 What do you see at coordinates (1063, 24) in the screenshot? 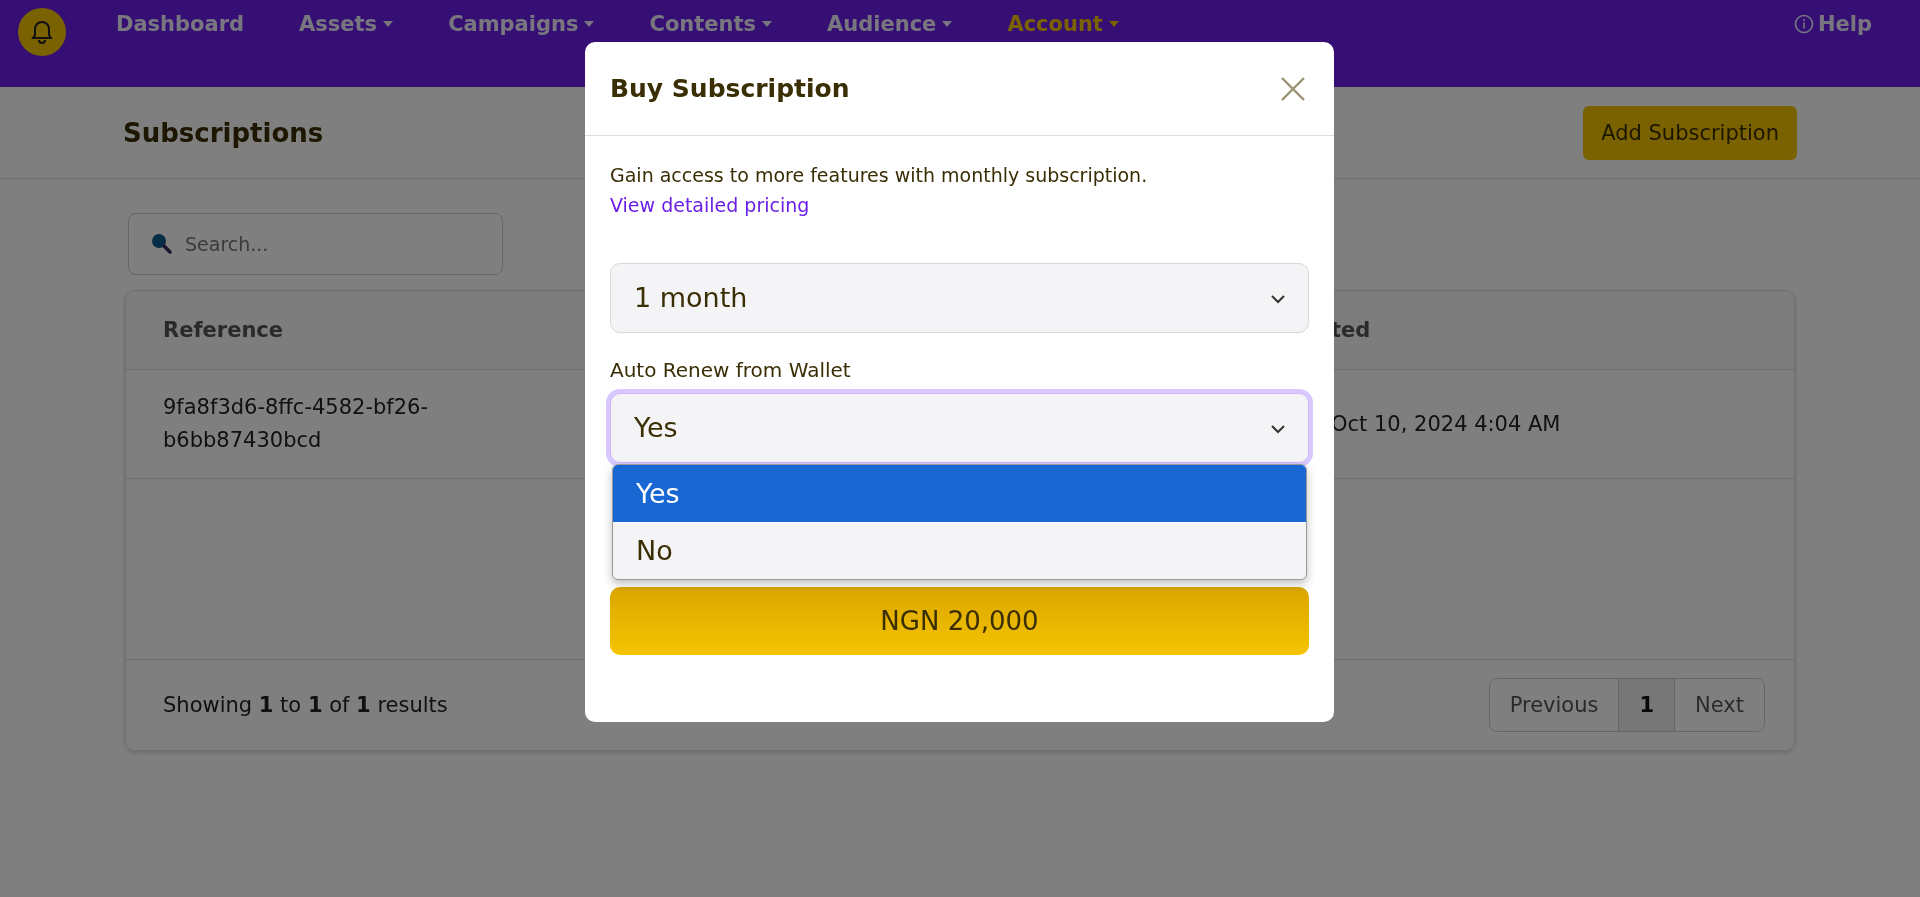
I see `nav-item: Account` at bounding box center [1063, 24].